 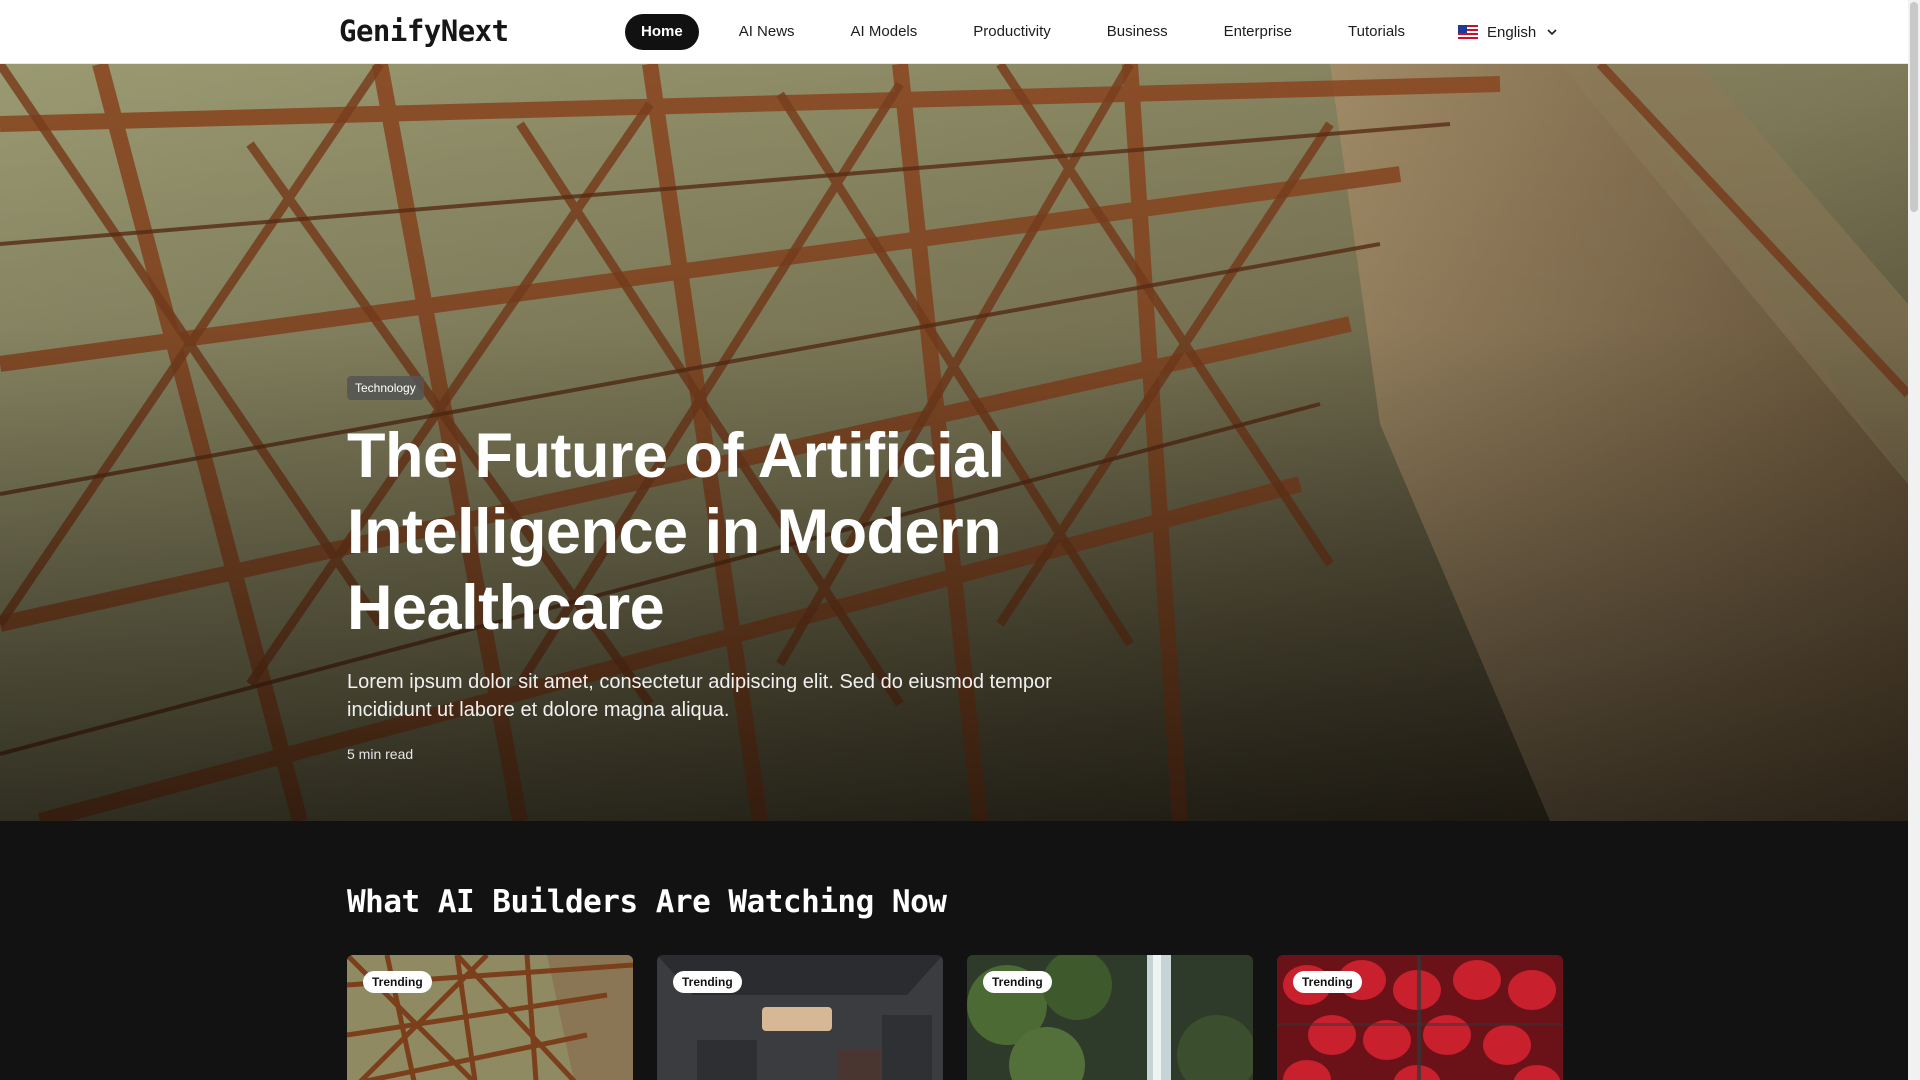 What do you see at coordinates (955, 1017) in the screenshot?
I see `trending-cards: Trending Trending Trending Trending` at bounding box center [955, 1017].